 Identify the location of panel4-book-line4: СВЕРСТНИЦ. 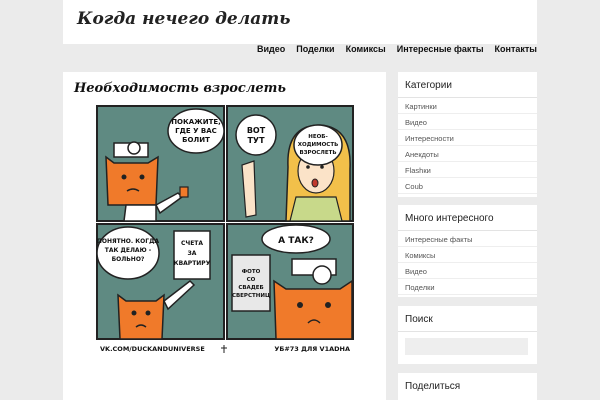
(251, 296).